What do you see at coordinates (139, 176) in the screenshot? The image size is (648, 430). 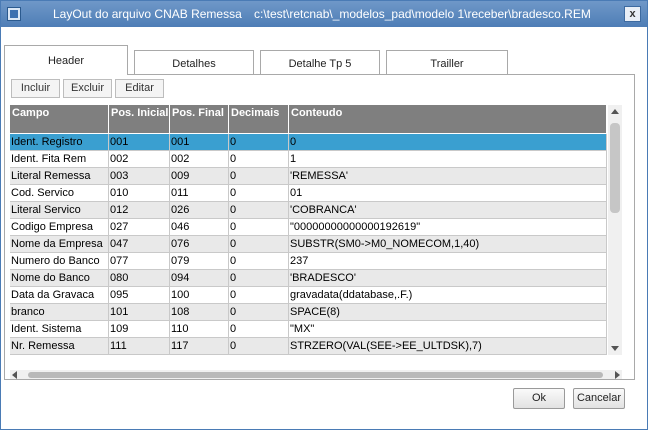 I see `table-cell: 003` at bounding box center [139, 176].